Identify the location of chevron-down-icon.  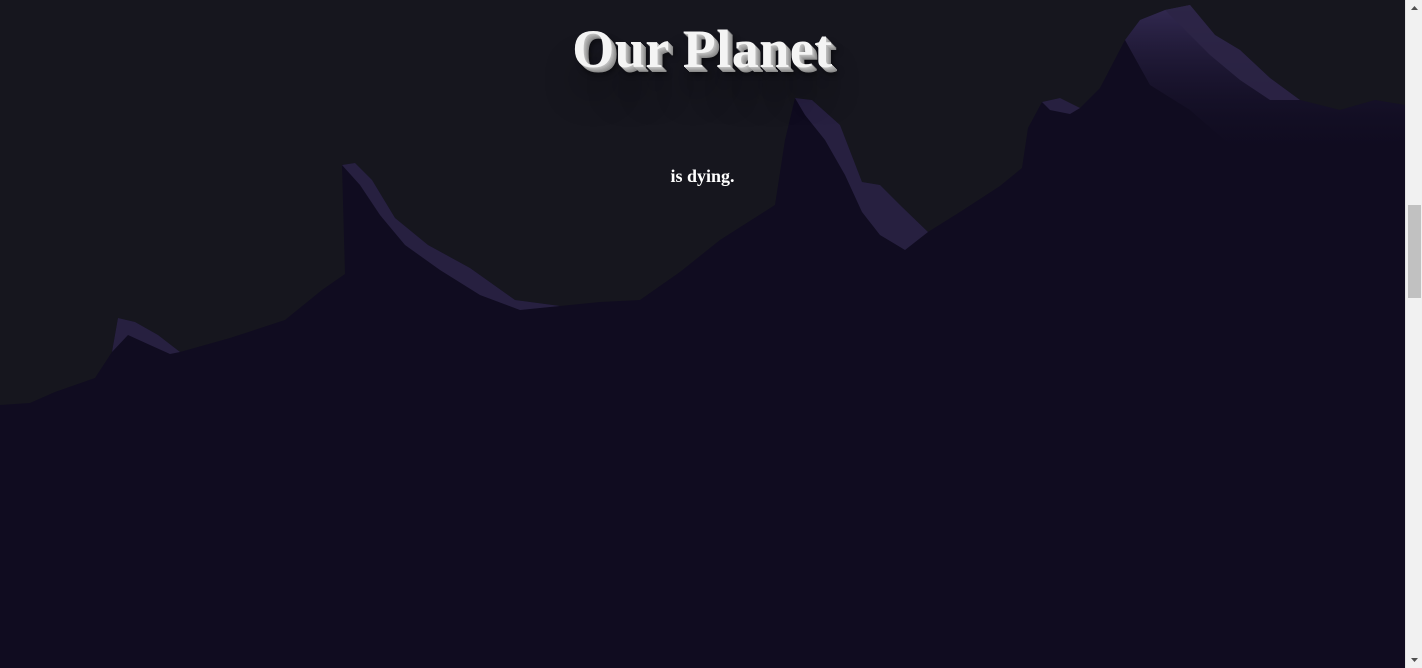
(1414, 659).